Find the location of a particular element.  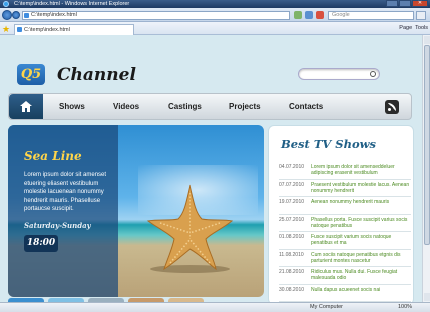

maximize-button is located at coordinates (405, 3).